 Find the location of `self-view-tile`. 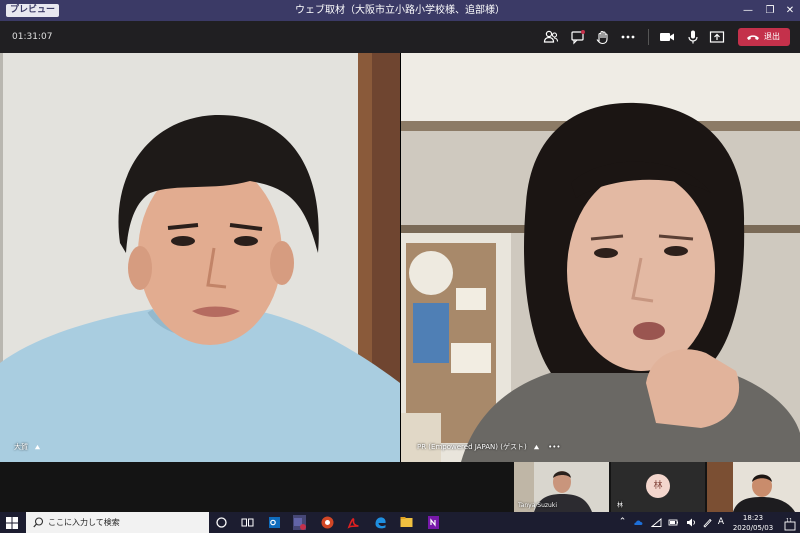

self-view-tile is located at coordinates (753, 487).